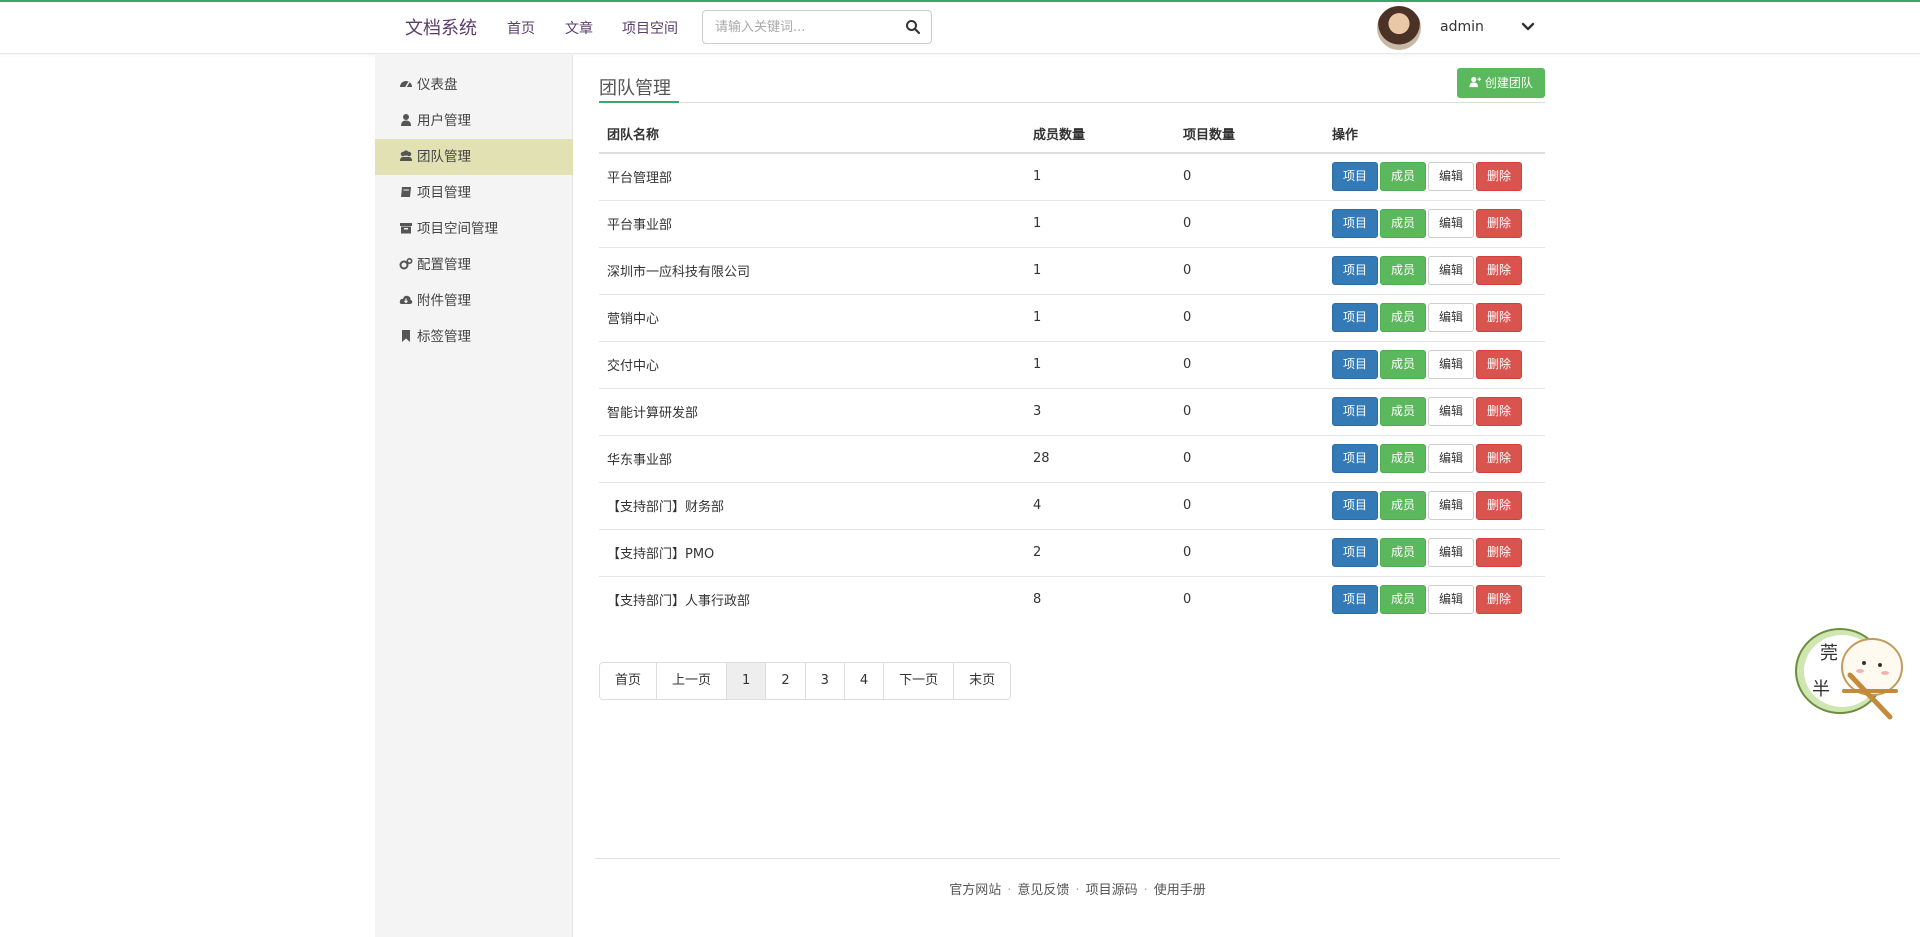  What do you see at coordinates (474, 265) in the screenshot?
I see `sidebar-item-config: 配置管理` at bounding box center [474, 265].